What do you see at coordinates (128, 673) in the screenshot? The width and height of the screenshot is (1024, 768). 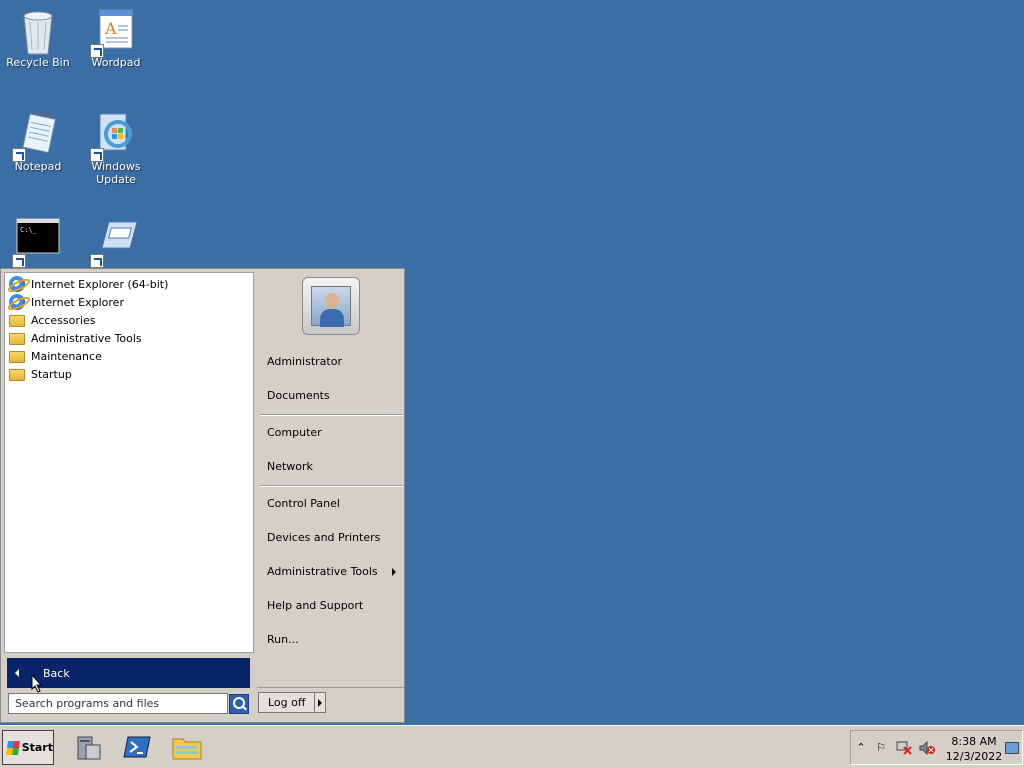 I see `back-button: Back` at bounding box center [128, 673].